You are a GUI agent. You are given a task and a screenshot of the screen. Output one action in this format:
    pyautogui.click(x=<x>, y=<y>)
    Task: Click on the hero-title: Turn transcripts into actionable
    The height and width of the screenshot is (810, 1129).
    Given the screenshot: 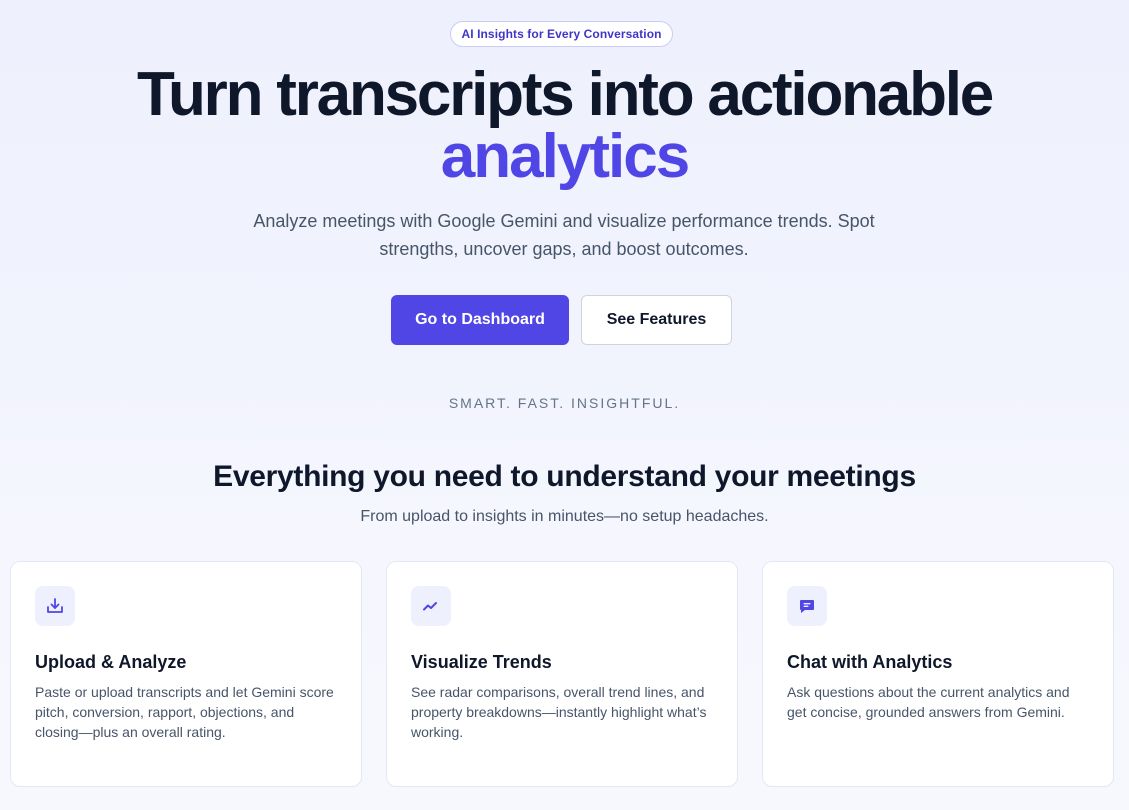 What is the action you would take?
    pyautogui.click(x=565, y=94)
    